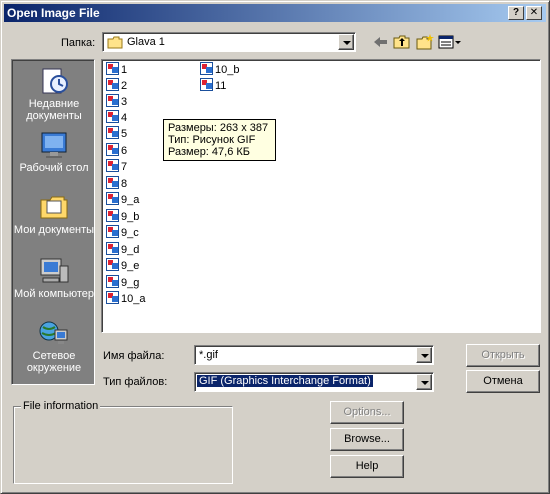 The height and width of the screenshot is (494, 550). Describe the element at coordinates (54, 270) in the screenshot. I see `my-computer-icon` at that location.